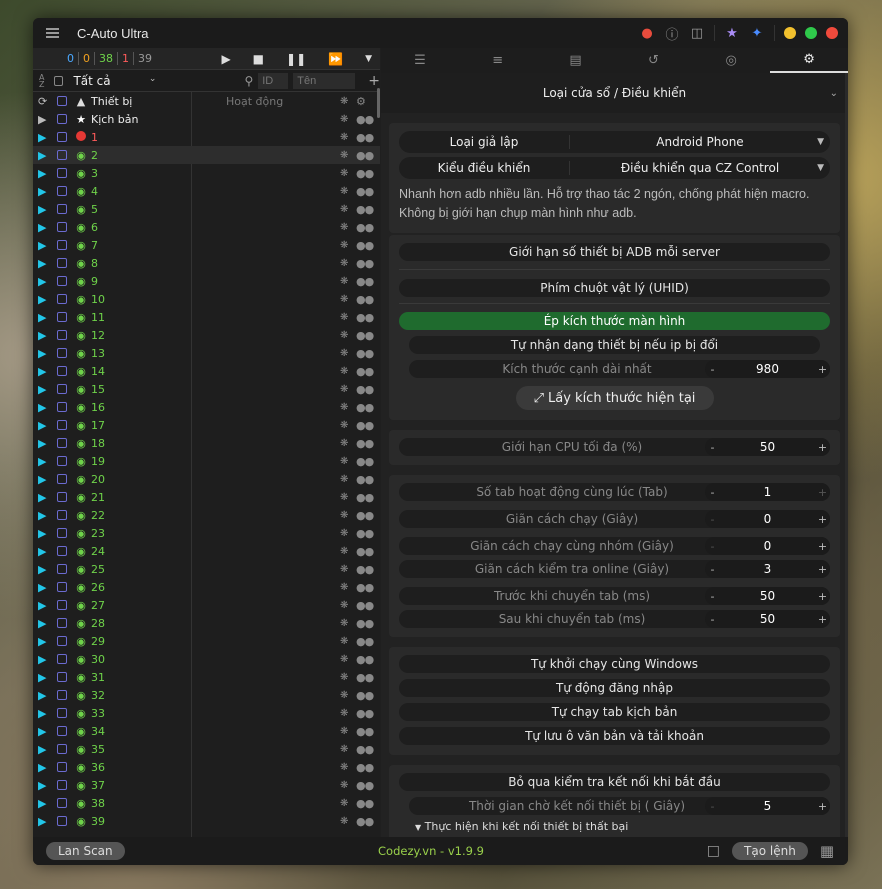 The height and width of the screenshot is (889, 882). Describe the element at coordinates (258, 59) in the screenshot. I see `stop-icon: ■` at that location.